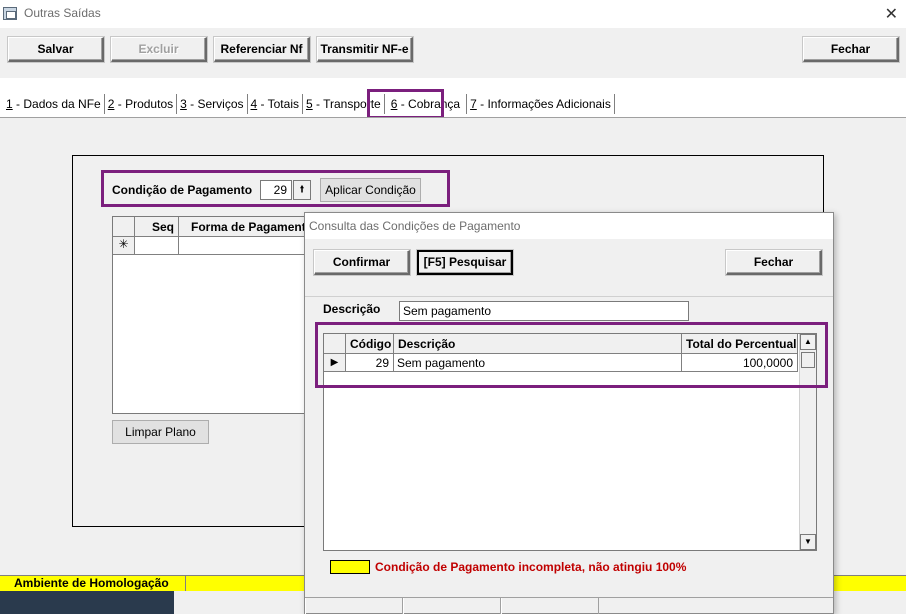 Image resolution: width=906 pixels, height=614 pixels. I want to click on condicao-highlight, so click(275, 188).